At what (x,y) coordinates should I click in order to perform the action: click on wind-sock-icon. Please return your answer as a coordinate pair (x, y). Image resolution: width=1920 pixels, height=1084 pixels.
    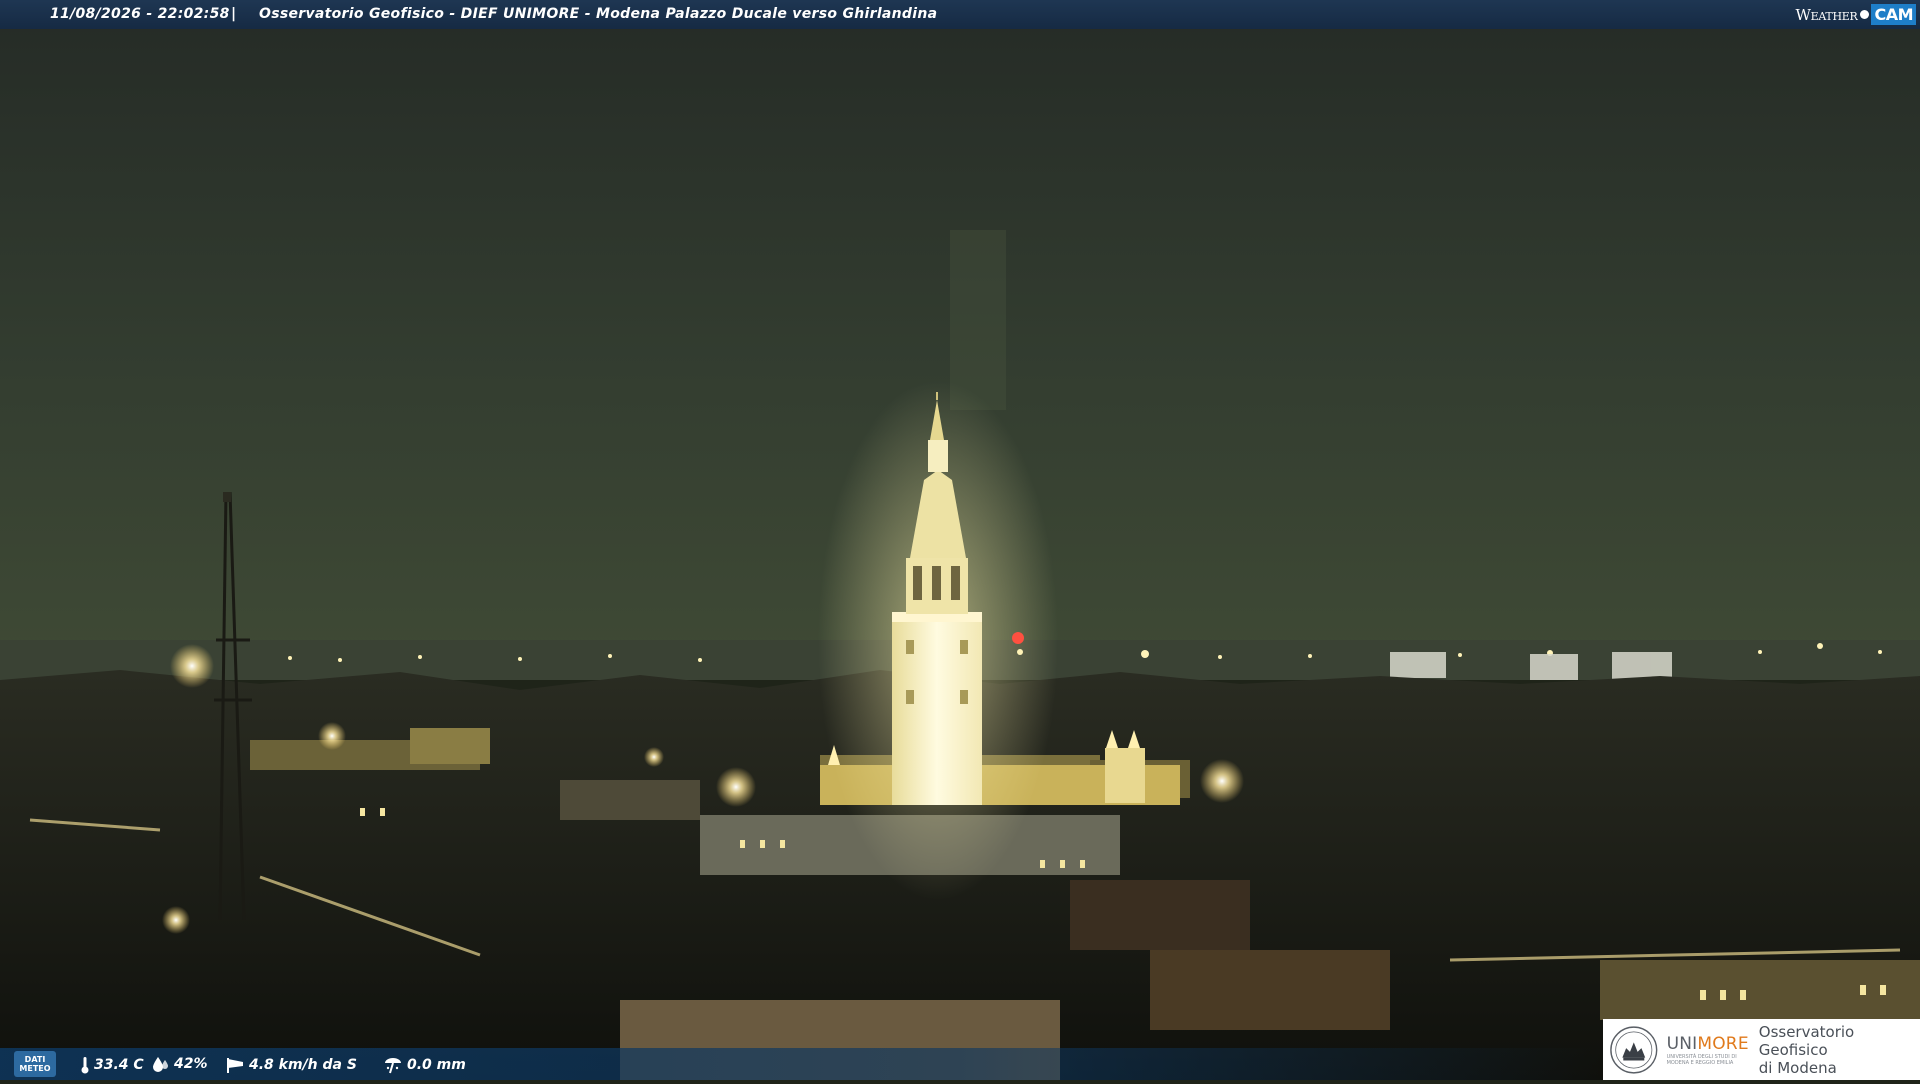
    Looking at the image, I should click on (235, 1065).